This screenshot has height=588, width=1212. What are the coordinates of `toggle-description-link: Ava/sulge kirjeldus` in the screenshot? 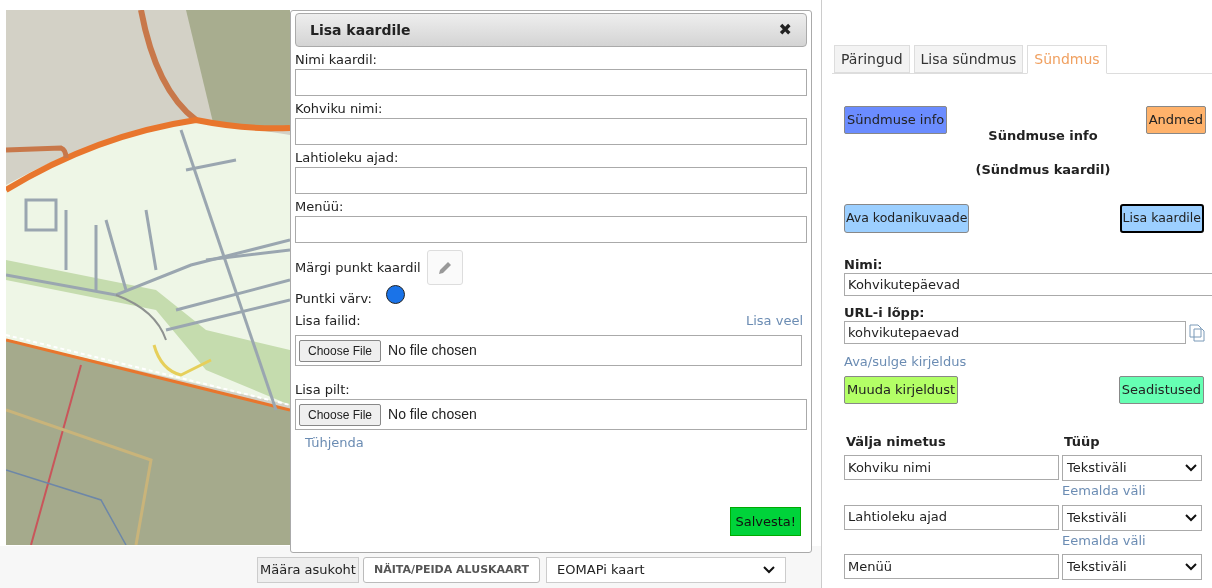 It's located at (905, 362).